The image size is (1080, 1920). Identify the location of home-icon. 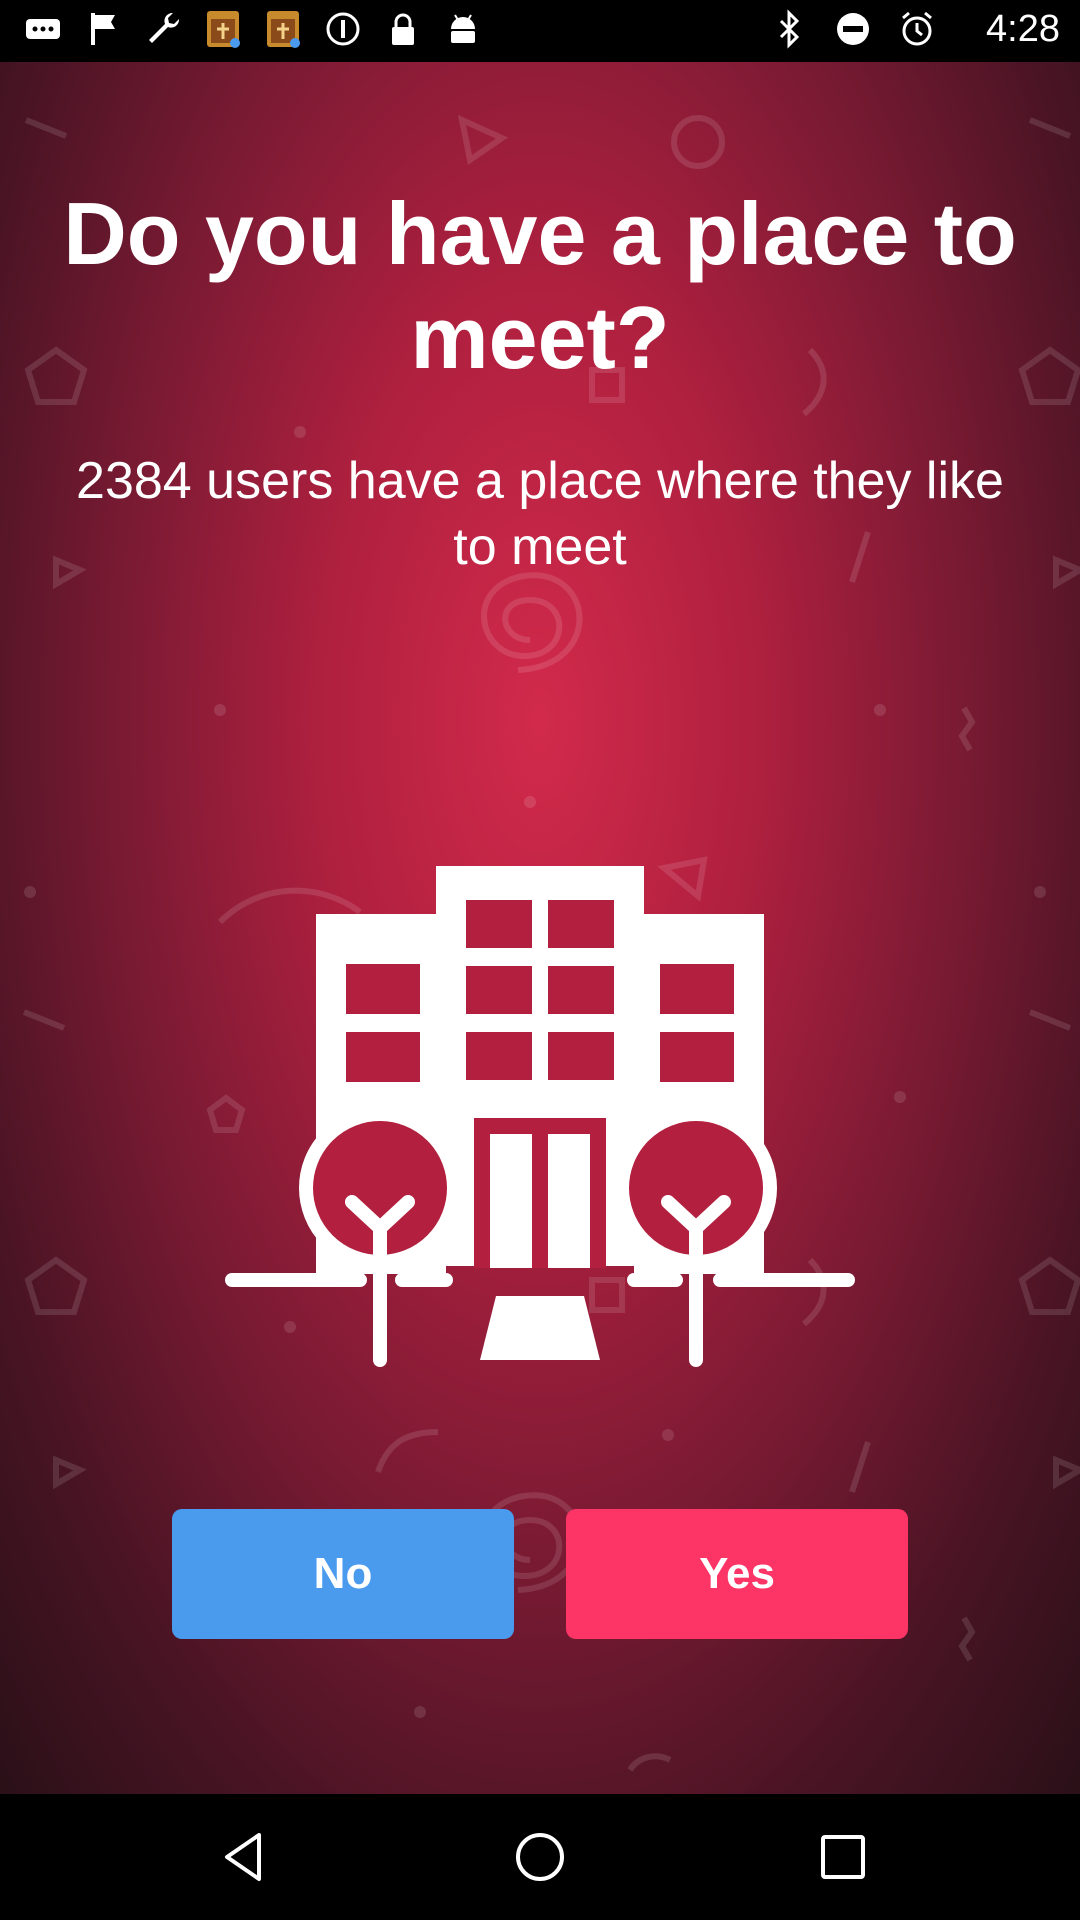
(540, 1857).